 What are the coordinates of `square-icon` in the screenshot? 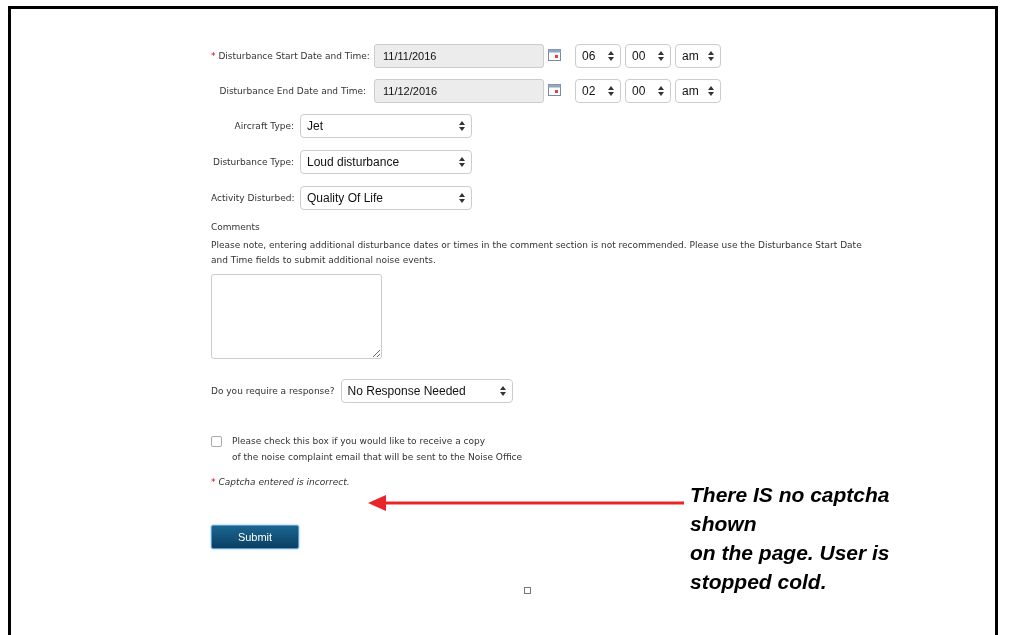 It's located at (527, 590).